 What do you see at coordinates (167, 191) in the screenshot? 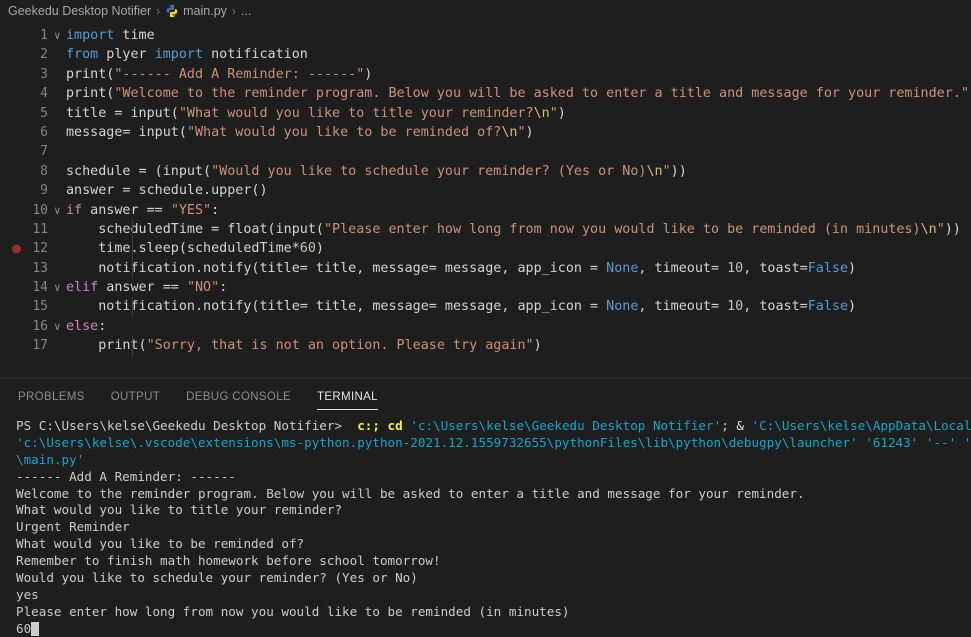
I see `code-token: answer = schedule.upper()` at bounding box center [167, 191].